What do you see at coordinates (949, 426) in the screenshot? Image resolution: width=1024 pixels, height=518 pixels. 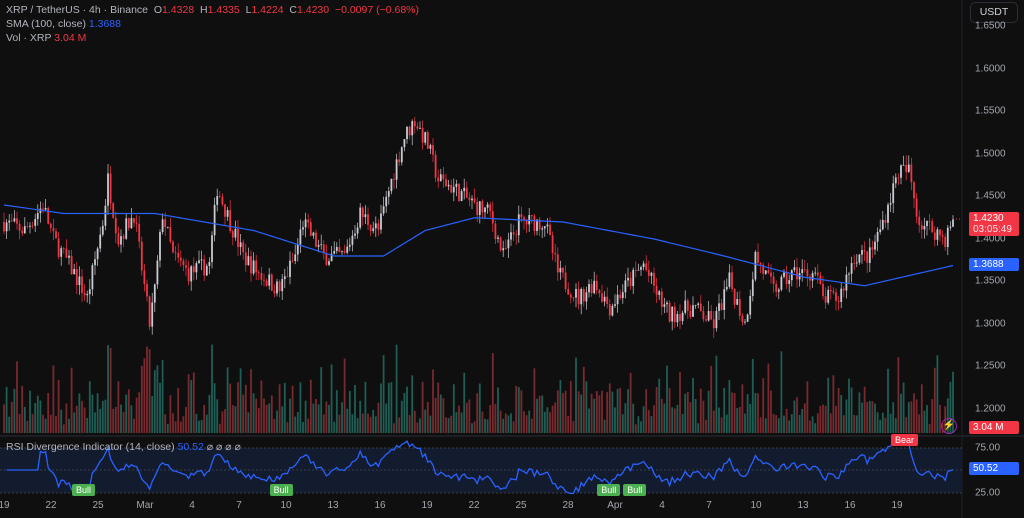 I see `lightning-icon: ⚡` at bounding box center [949, 426].